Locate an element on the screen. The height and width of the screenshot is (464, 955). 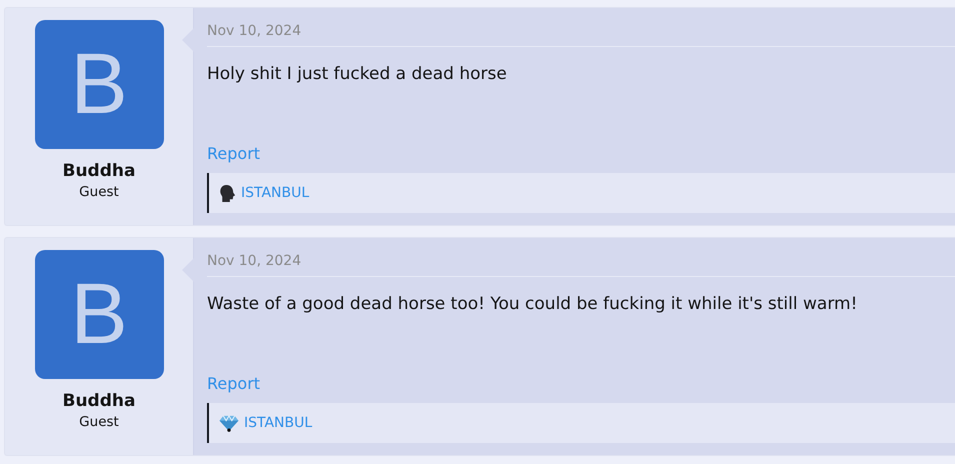
post-message: Waste of a good dead horse too! You could be fucking it while it's still warm! is located at coordinates (532, 305).